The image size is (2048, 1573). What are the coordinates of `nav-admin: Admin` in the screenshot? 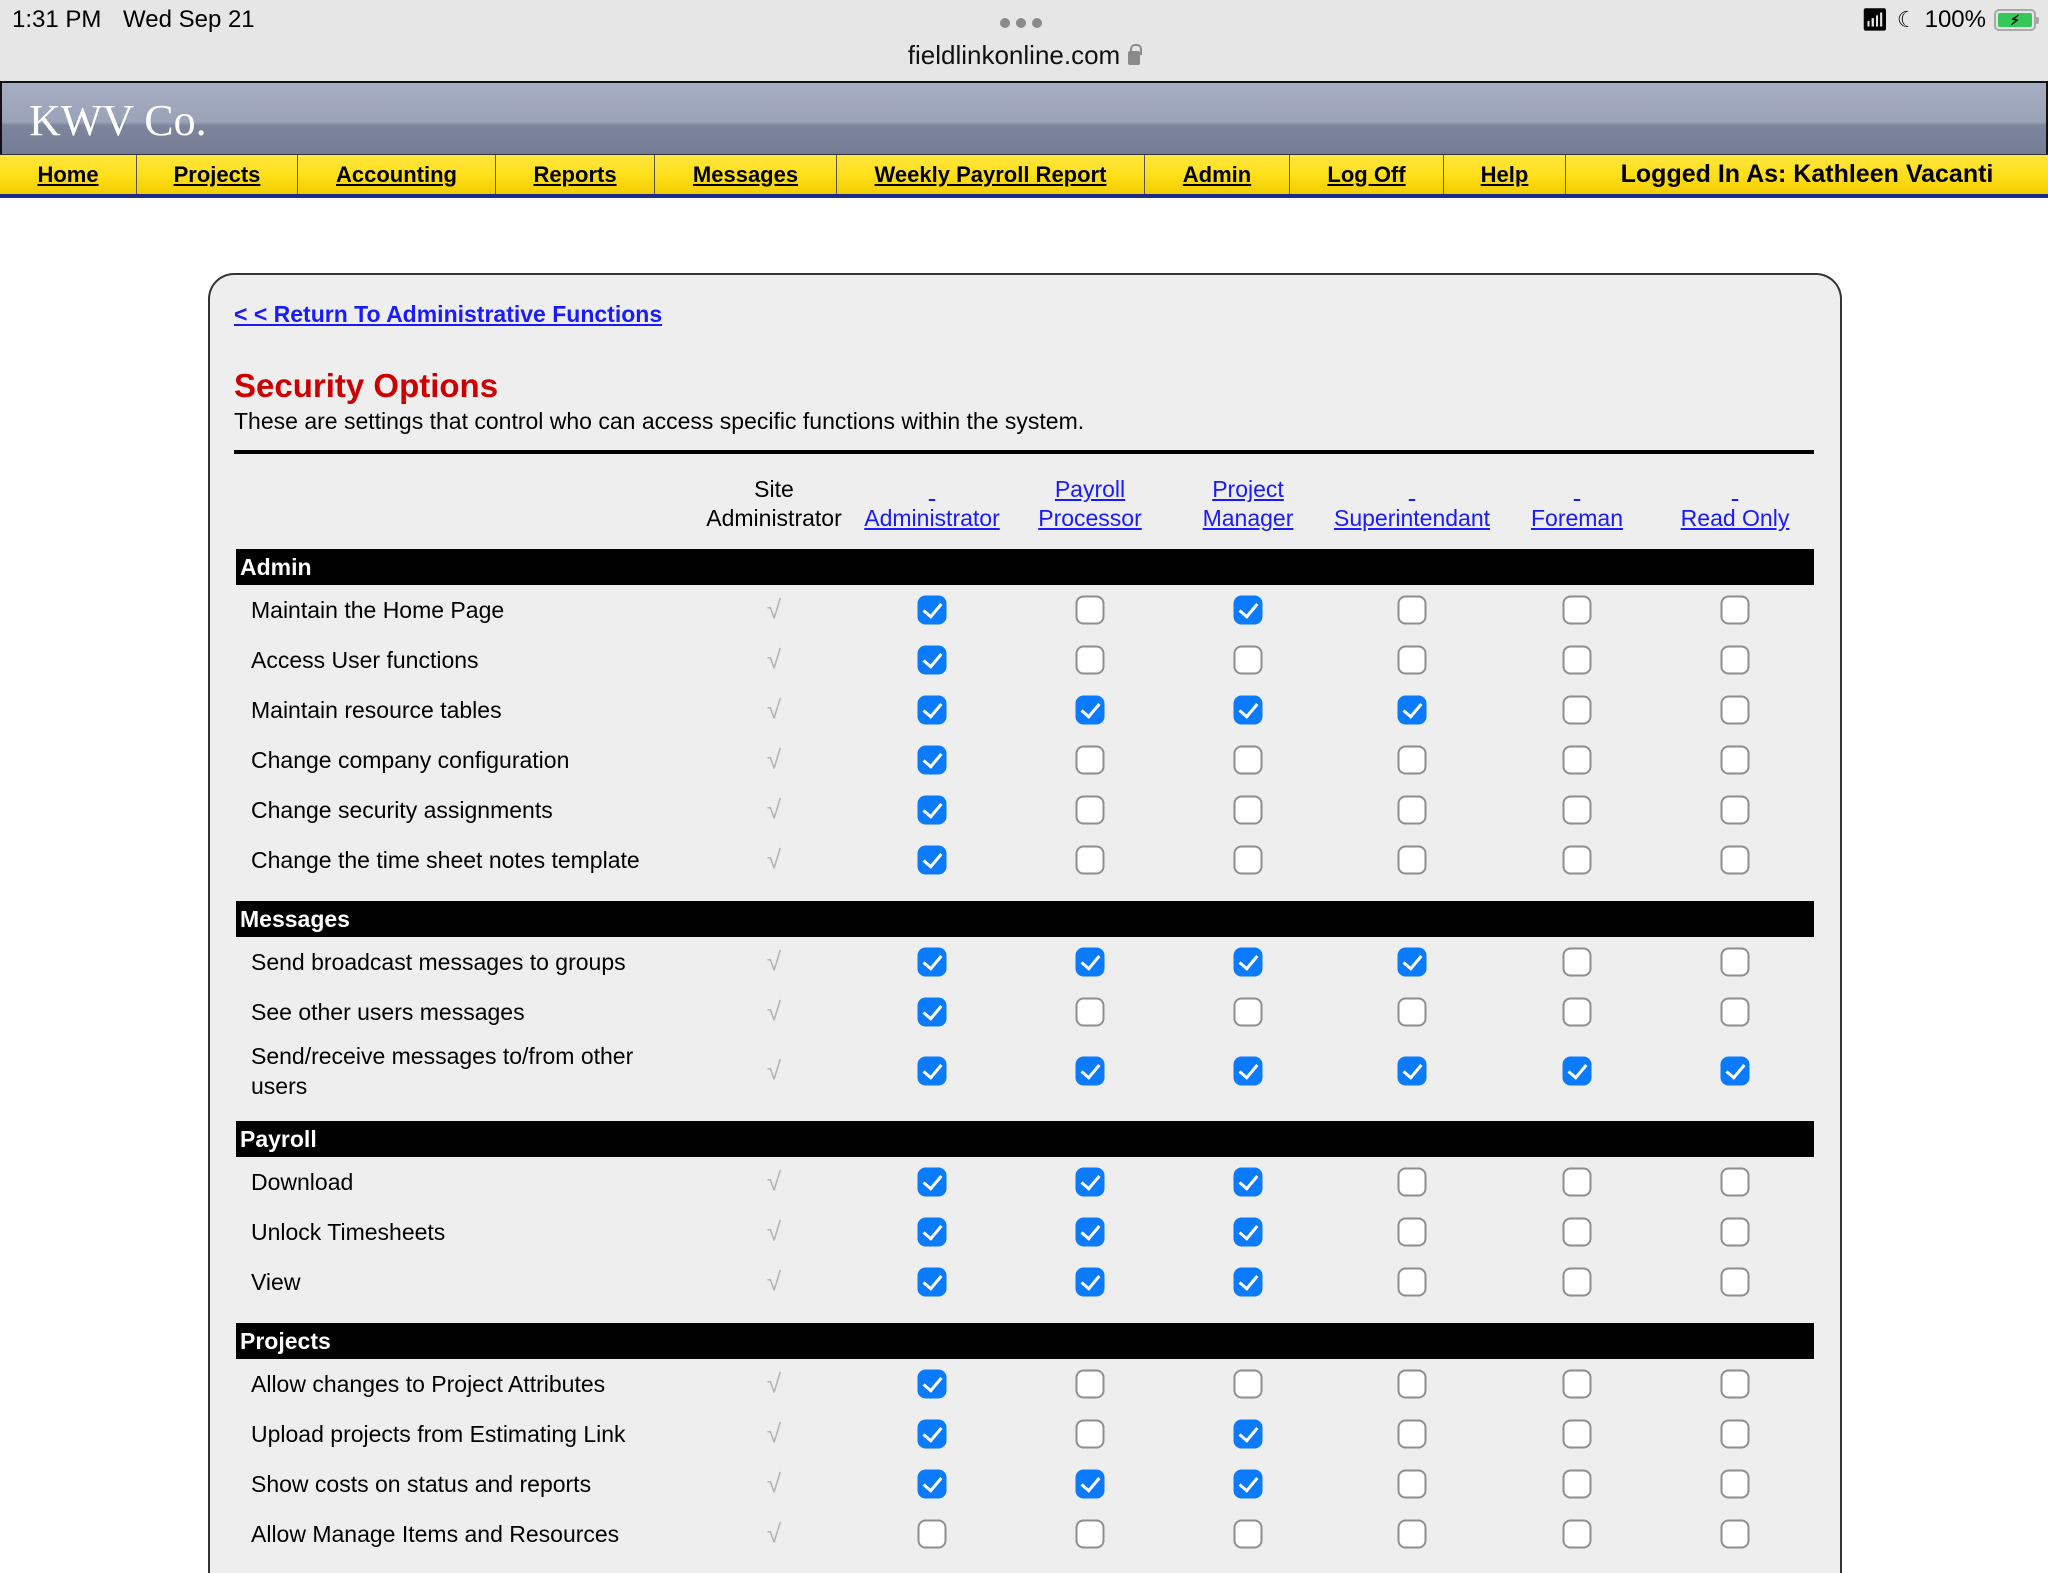 It's located at (1217, 174).